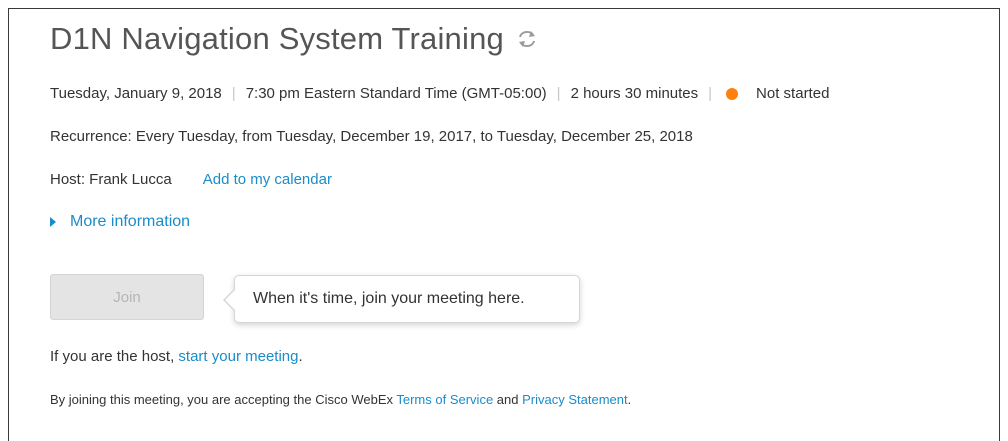 The width and height of the screenshot is (1008, 441). Describe the element at coordinates (127, 297) in the screenshot. I see `join-button: Join` at that location.